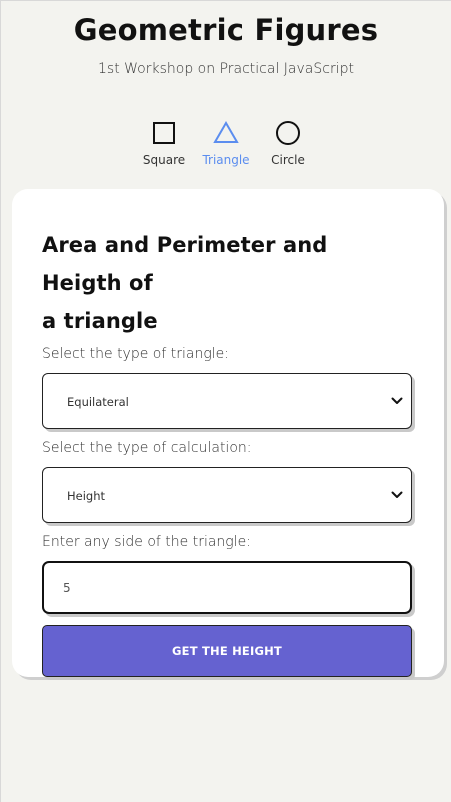 The image size is (451, 802). Describe the element at coordinates (164, 133) in the screenshot. I see `square-icon` at that location.